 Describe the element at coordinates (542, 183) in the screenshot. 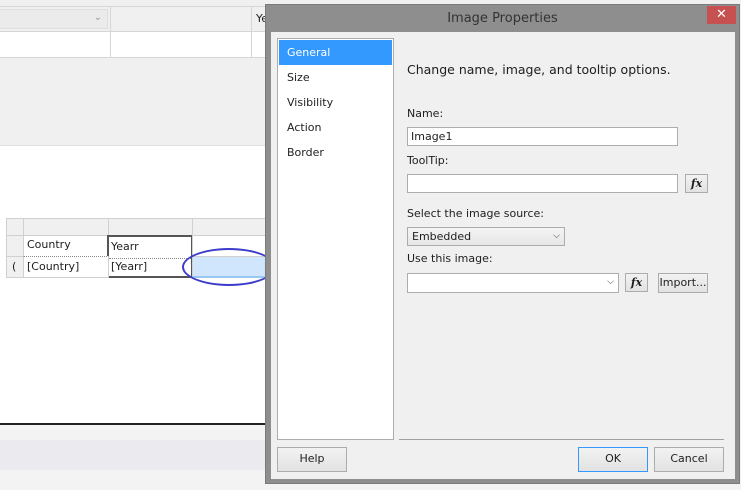

I see `tooltip-input` at that location.